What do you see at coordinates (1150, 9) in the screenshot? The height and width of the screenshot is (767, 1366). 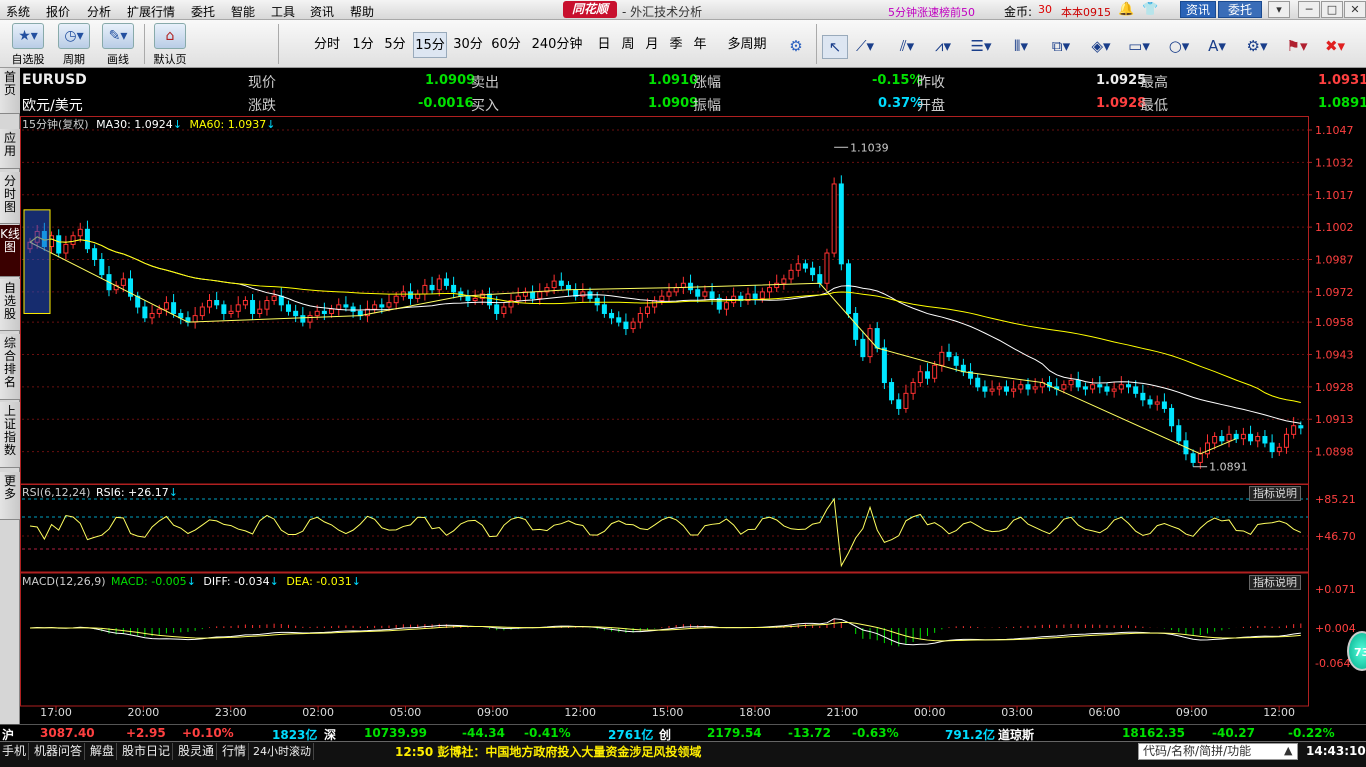 I see `shirt-icon: 👕` at bounding box center [1150, 9].